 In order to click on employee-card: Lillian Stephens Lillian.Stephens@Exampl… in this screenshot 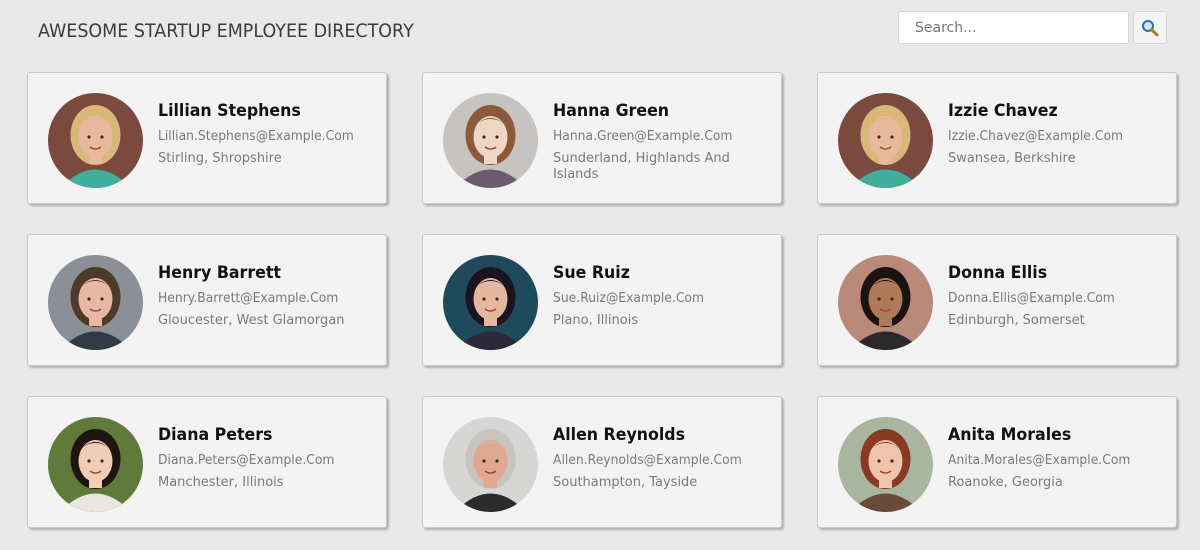, I will do `click(207, 138)`.